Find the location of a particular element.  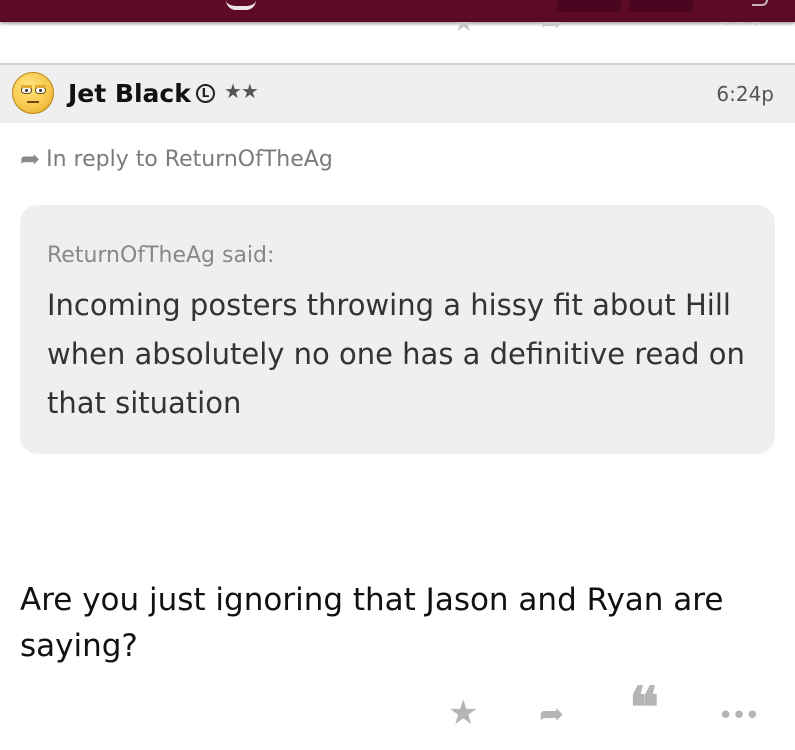

level-badge: L is located at coordinates (205, 93).